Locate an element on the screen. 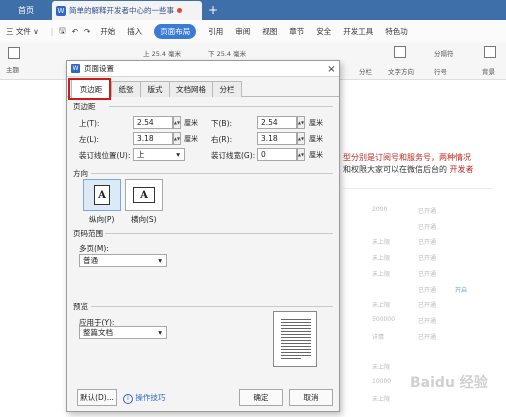 This screenshot has width=506, height=417. home-tab: 首页 is located at coordinates (26, 10).